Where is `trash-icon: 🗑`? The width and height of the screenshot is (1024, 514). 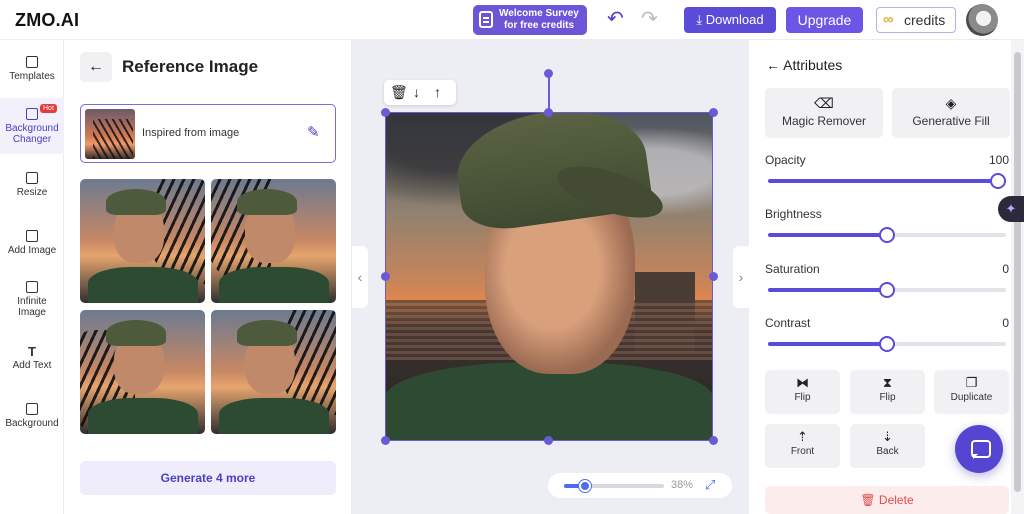 trash-icon: 🗑 is located at coordinates (399, 92).